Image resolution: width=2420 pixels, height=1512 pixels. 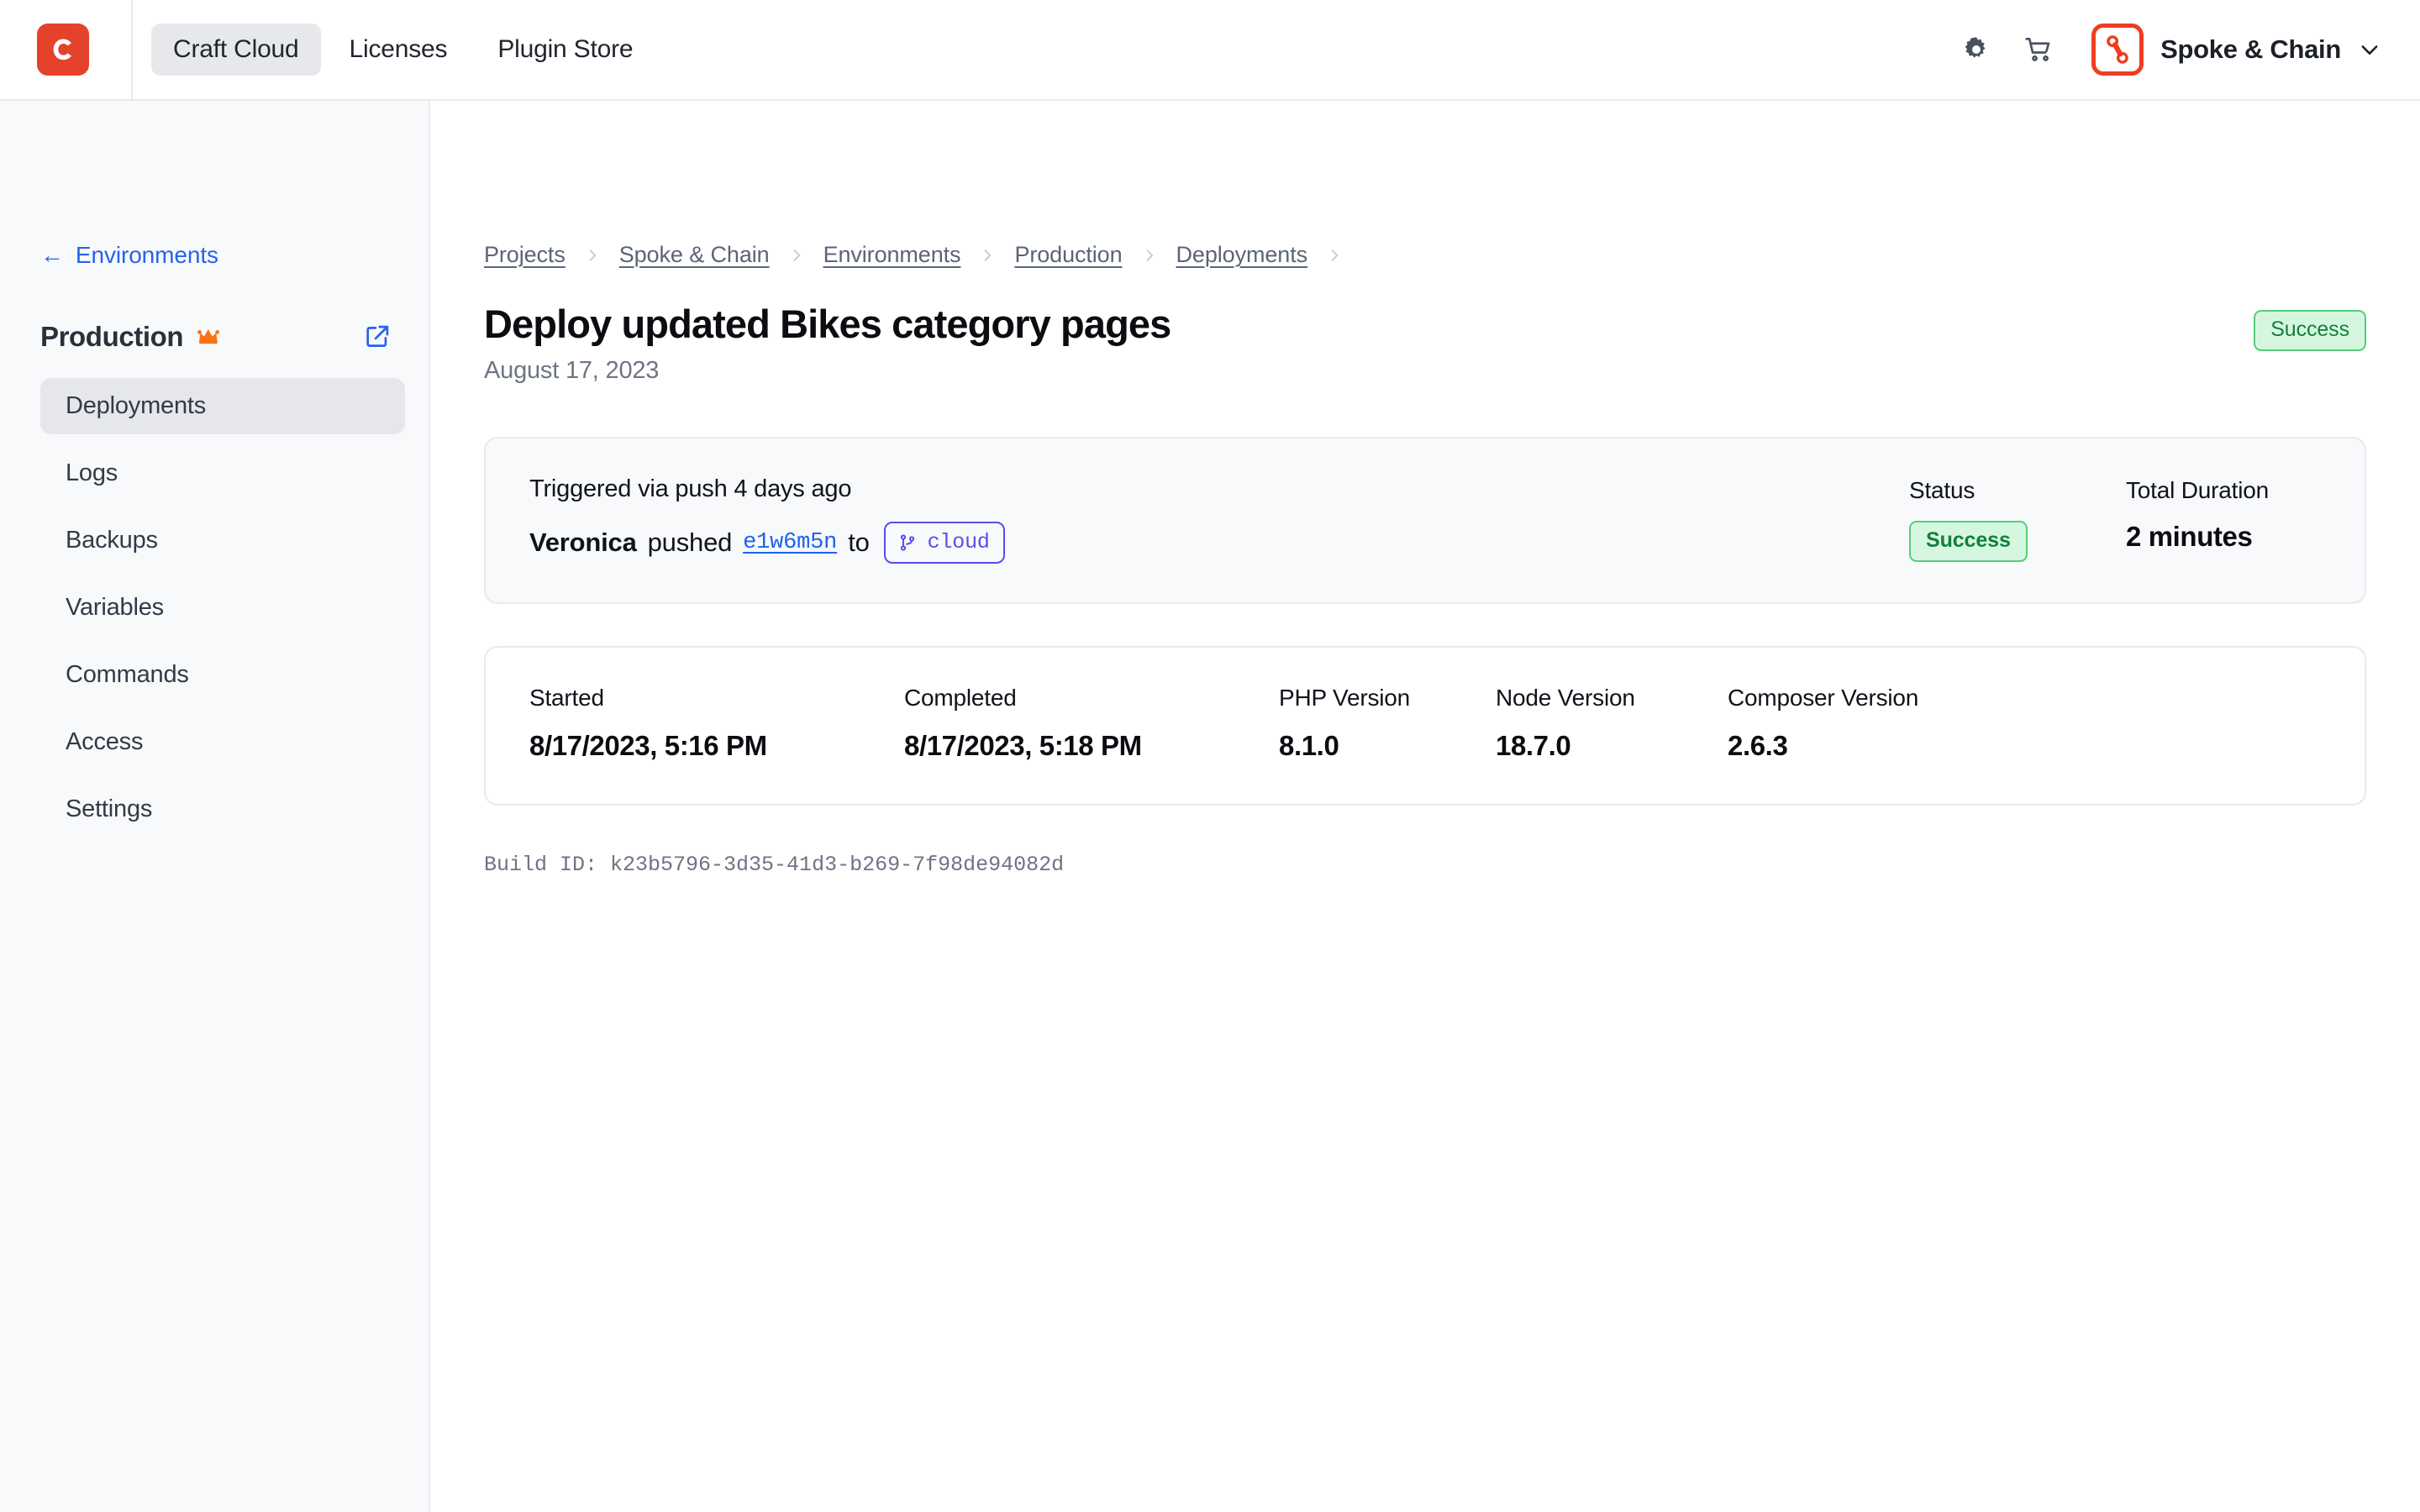 What do you see at coordinates (223, 540) in the screenshot?
I see `sidebar-item-backups: Backups` at bounding box center [223, 540].